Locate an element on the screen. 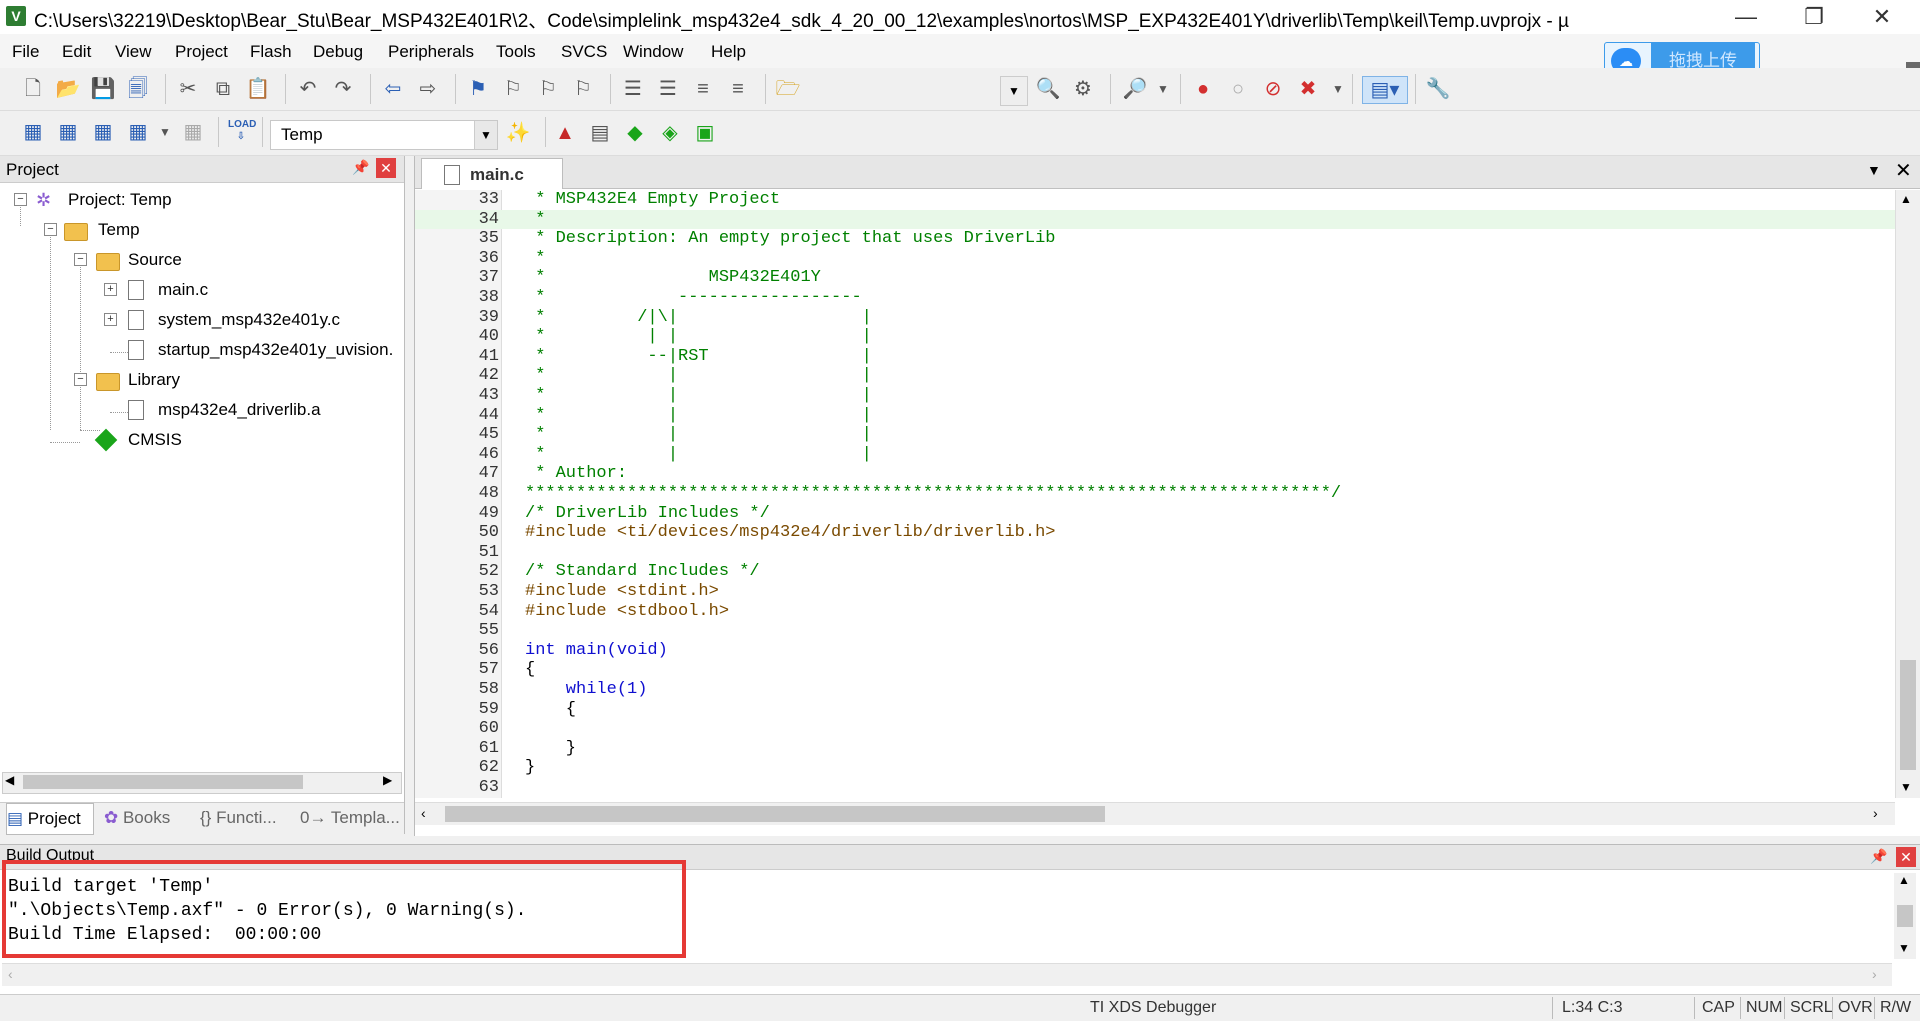  restore-button: ❐ is located at coordinates (1814, 17).